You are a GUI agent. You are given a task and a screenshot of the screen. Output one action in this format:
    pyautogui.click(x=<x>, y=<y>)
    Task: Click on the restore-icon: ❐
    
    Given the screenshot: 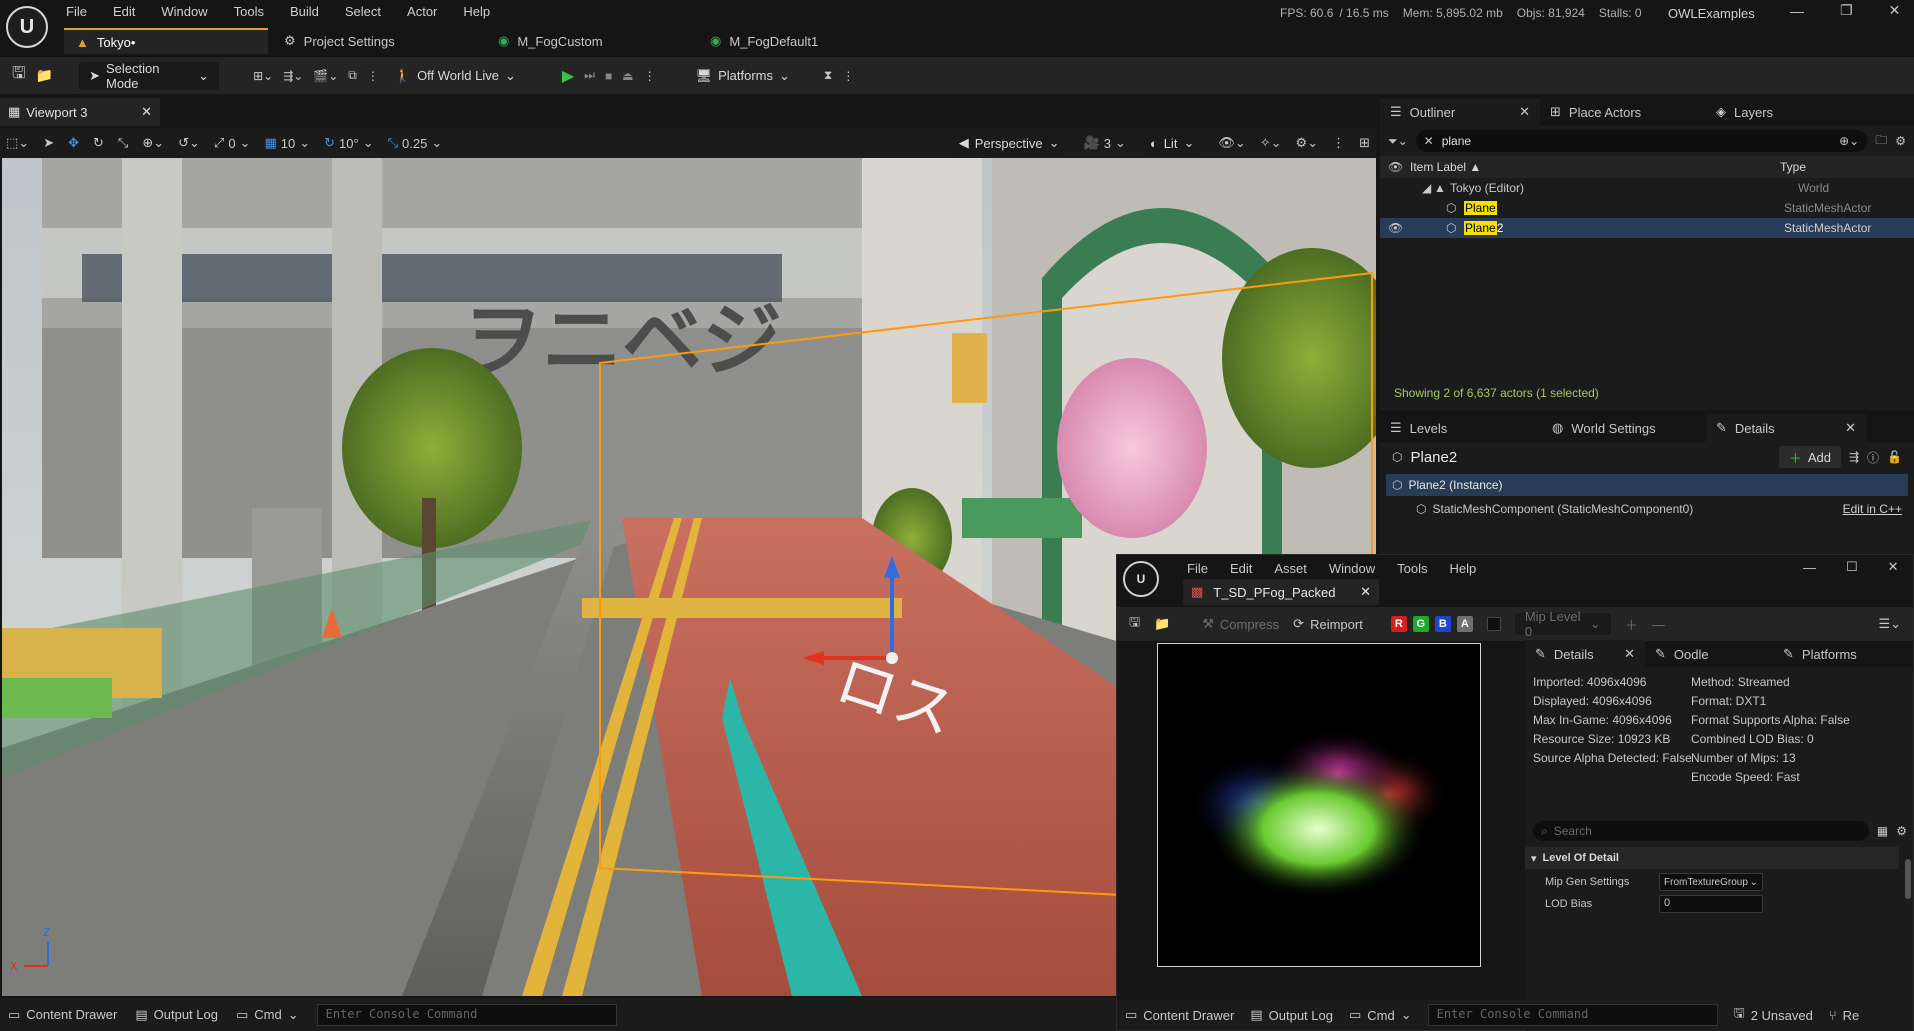 What is the action you would take?
    pyautogui.click(x=1846, y=10)
    